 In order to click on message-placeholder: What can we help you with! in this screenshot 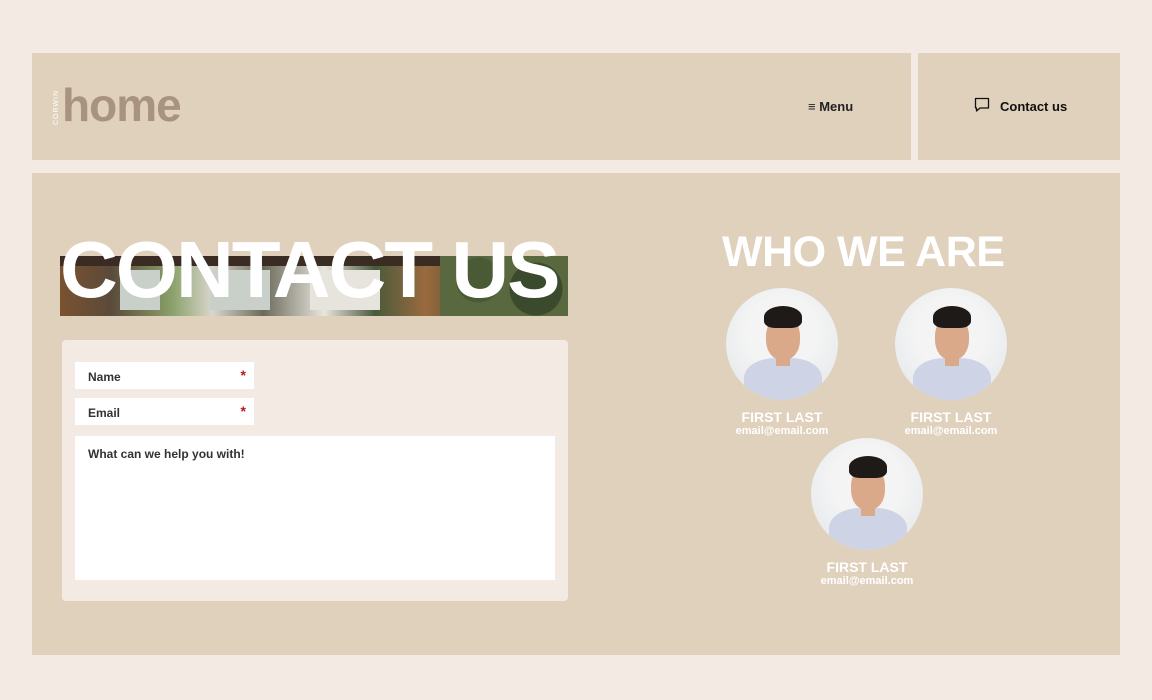, I will do `click(166, 454)`.